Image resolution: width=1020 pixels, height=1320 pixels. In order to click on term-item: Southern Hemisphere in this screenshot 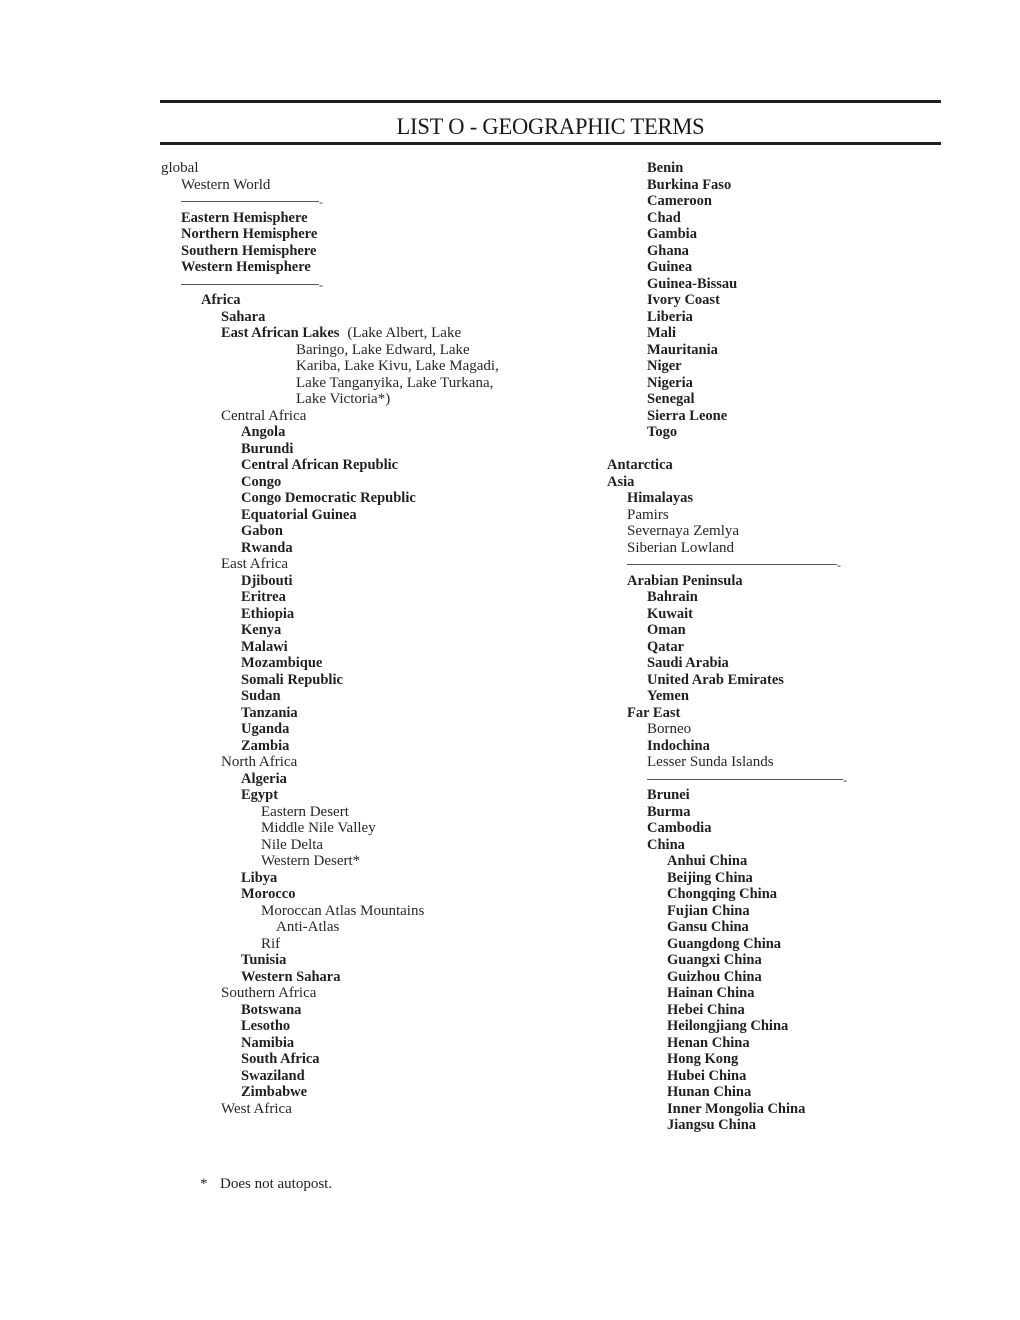, I will do `click(371, 251)`.